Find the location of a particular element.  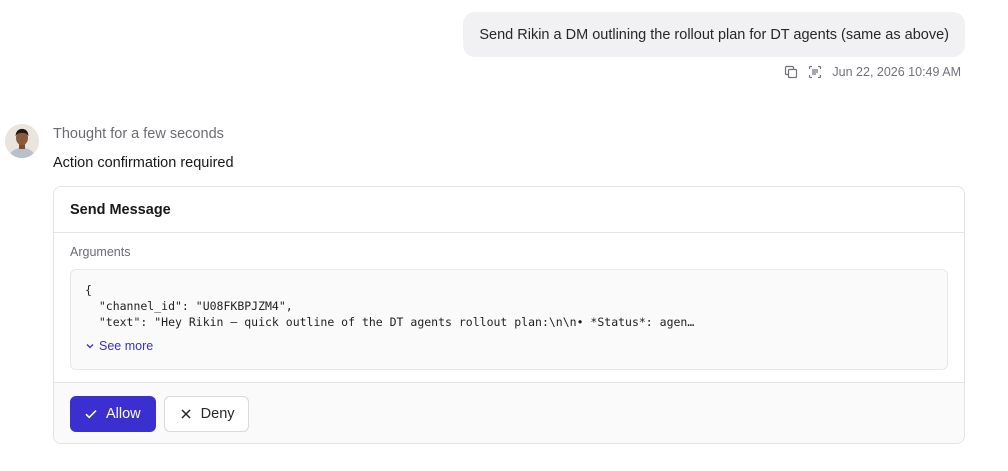

copy-icon is located at coordinates (791, 72).